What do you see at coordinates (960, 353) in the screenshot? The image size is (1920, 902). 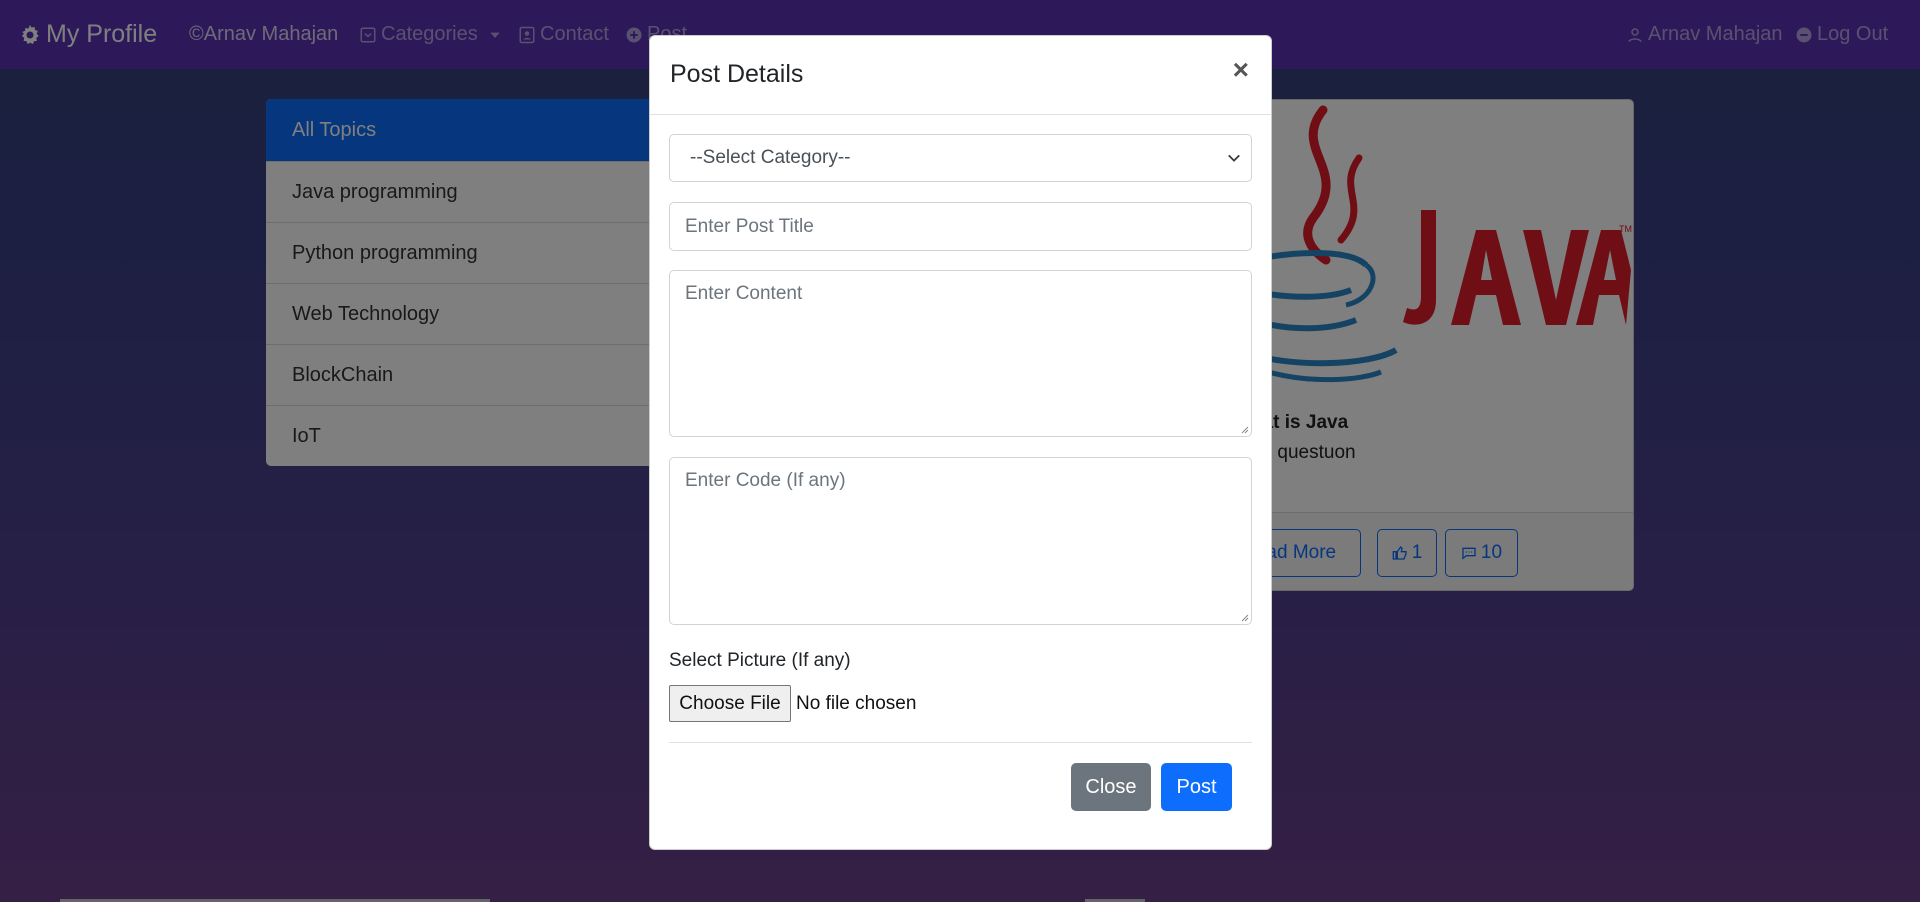 I see `post-content-textarea: Enter Content` at bounding box center [960, 353].